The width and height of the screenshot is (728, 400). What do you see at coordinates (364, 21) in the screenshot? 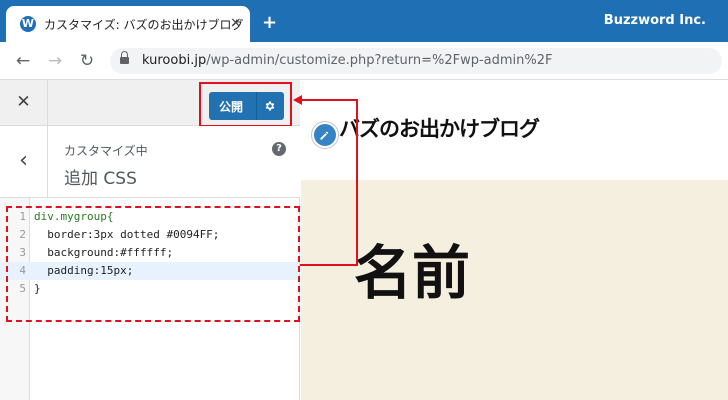
I see `browser-tabstrip: W カスタマイズ: バズのお出かけブログ × + Buzzword Inc.` at bounding box center [364, 21].